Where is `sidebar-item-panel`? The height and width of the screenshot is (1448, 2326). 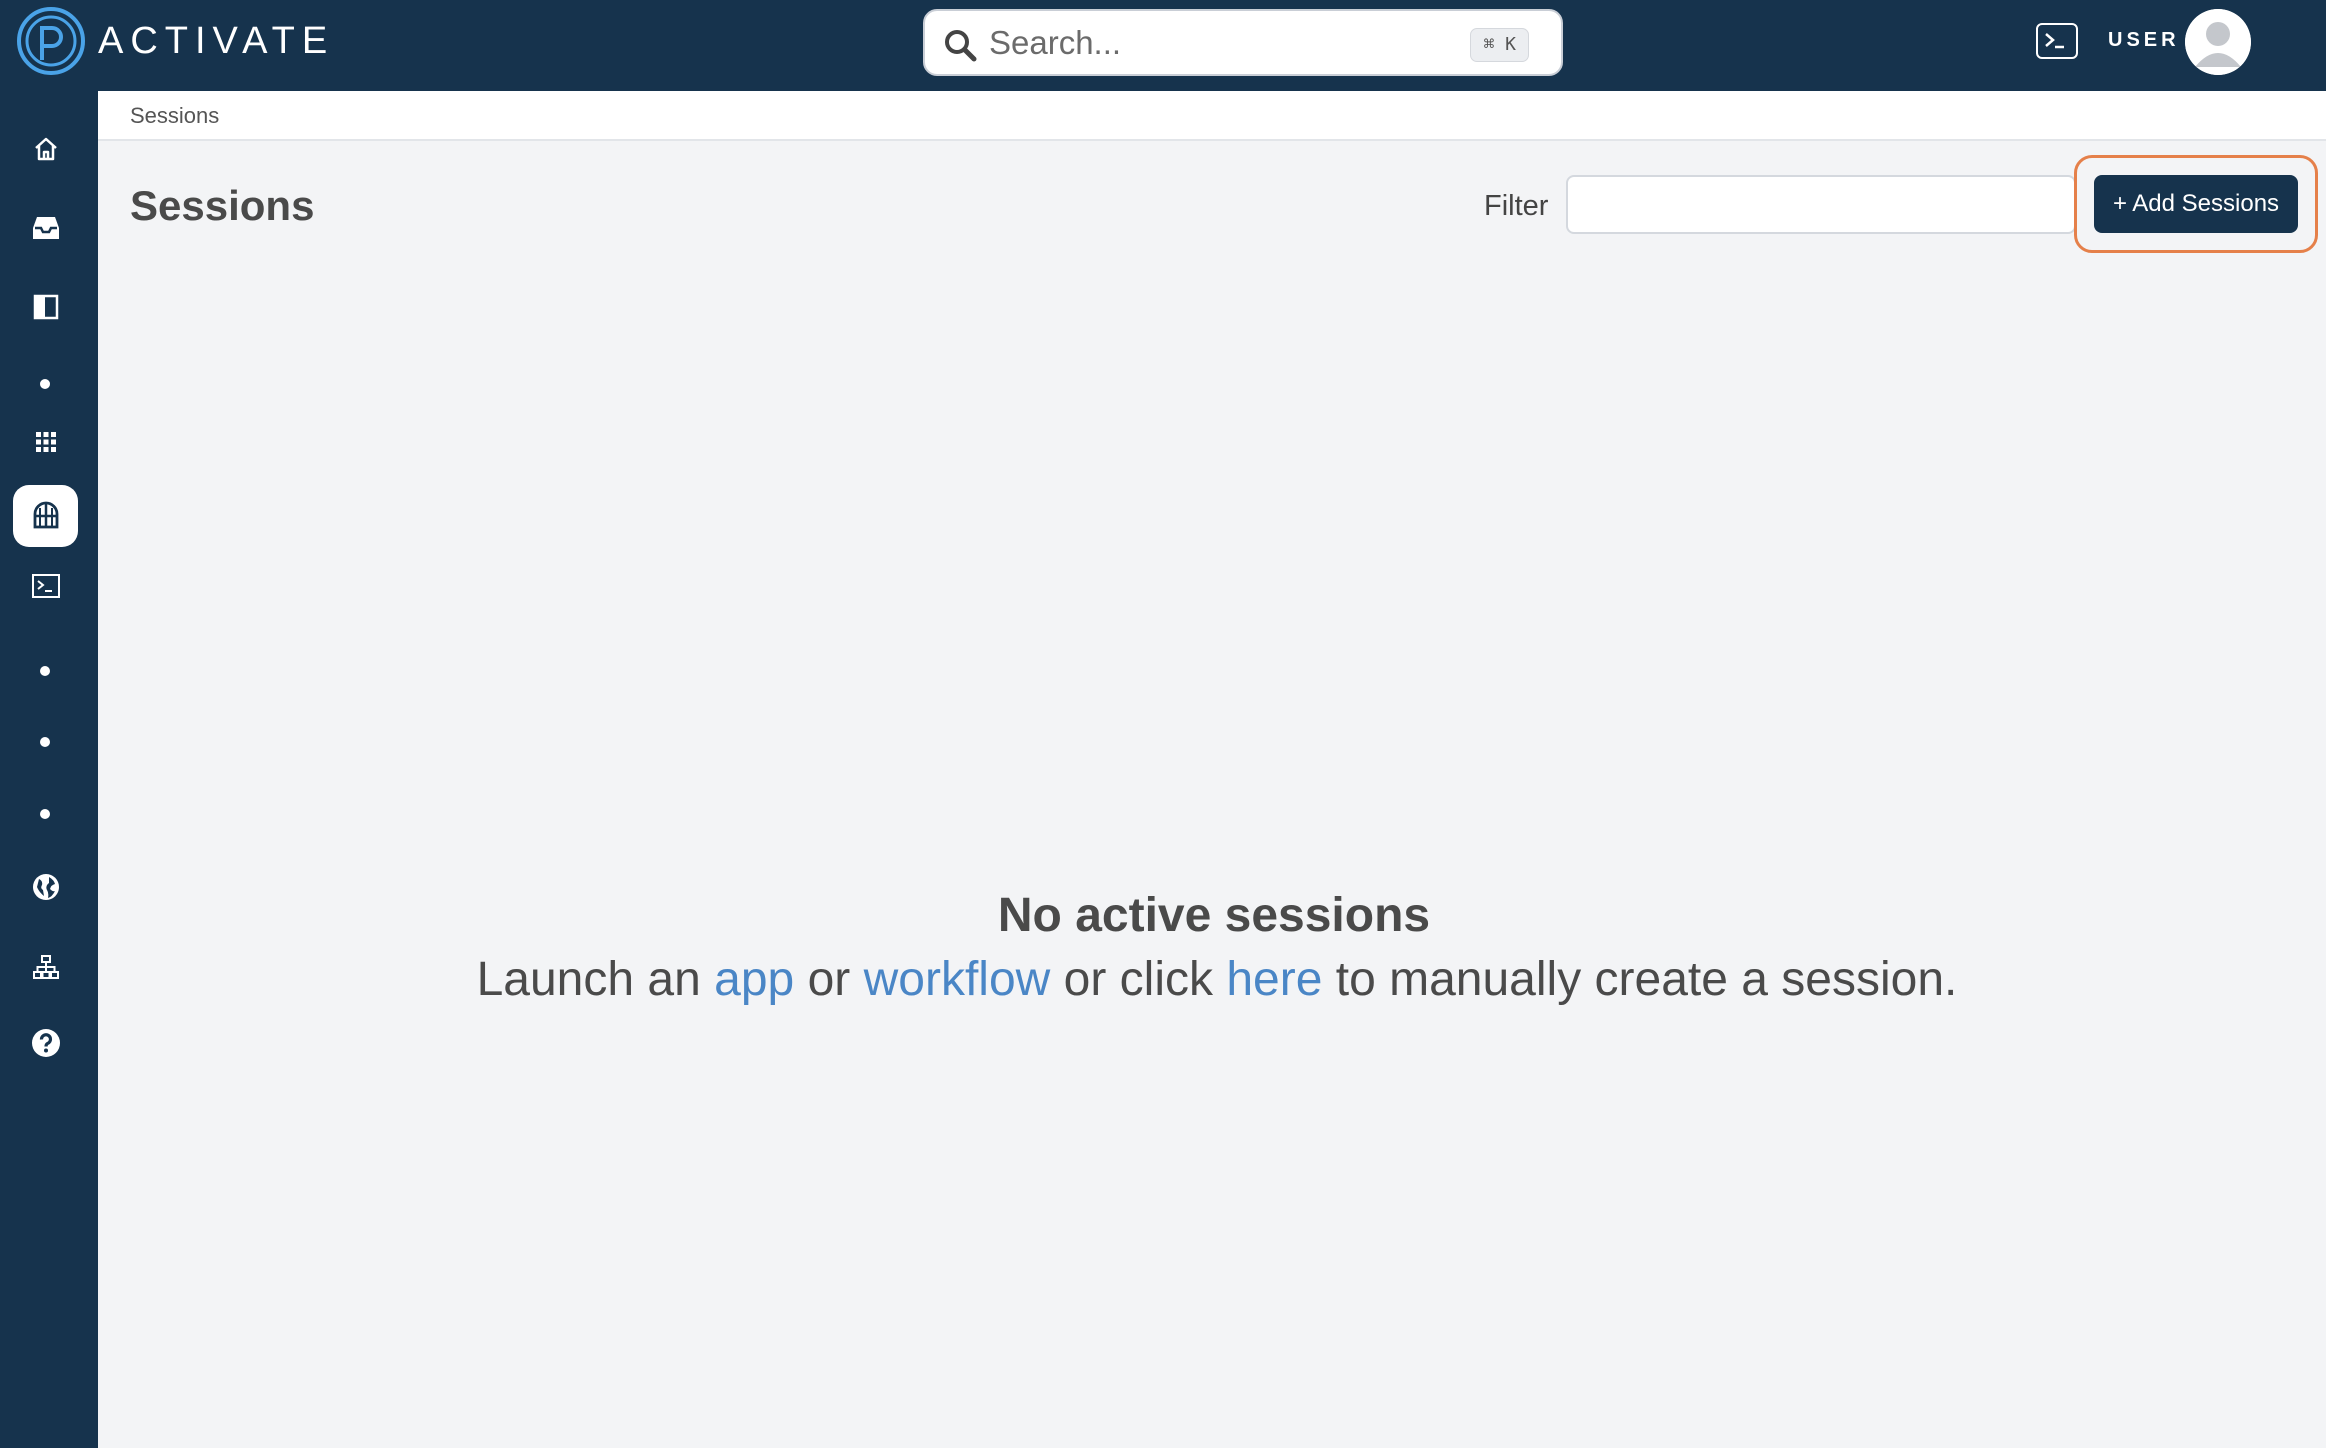 sidebar-item-panel is located at coordinates (45, 307).